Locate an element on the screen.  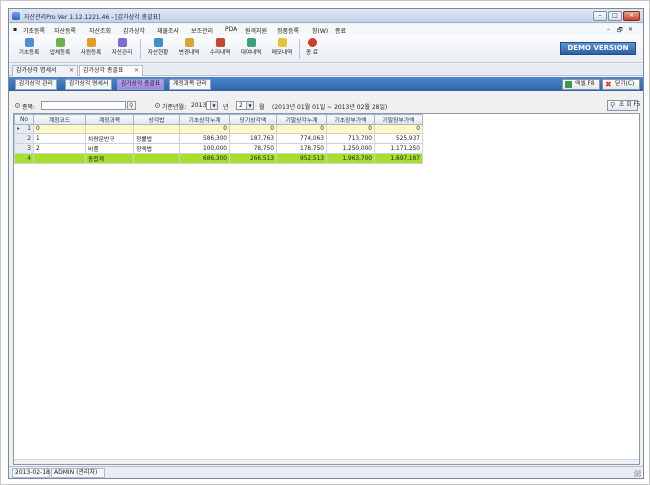
tool-repair-history-button: 수리내역 is located at coordinates (220, 49).